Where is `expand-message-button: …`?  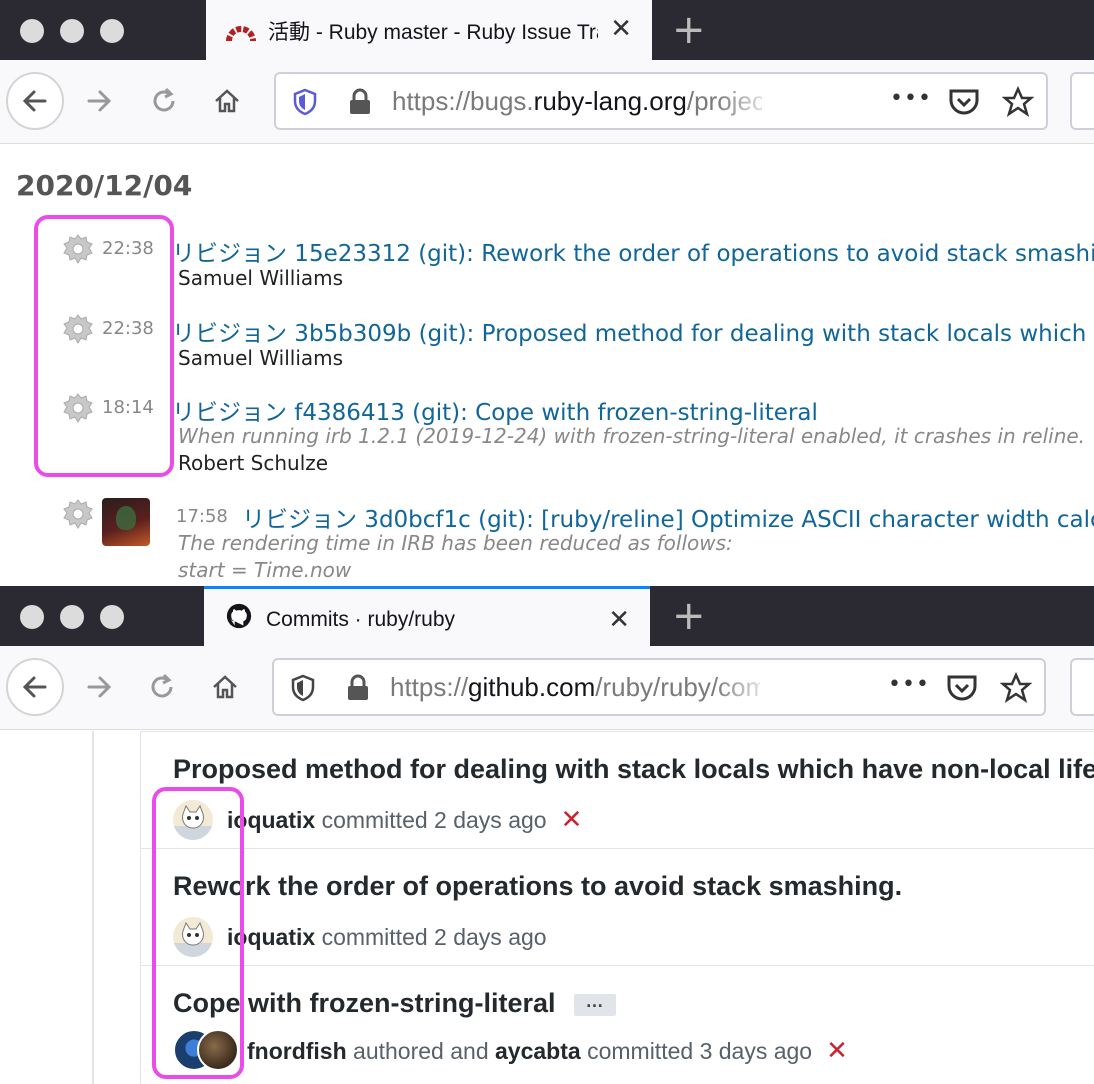 expand-message-button: … is located at coordinates (594, 1004).